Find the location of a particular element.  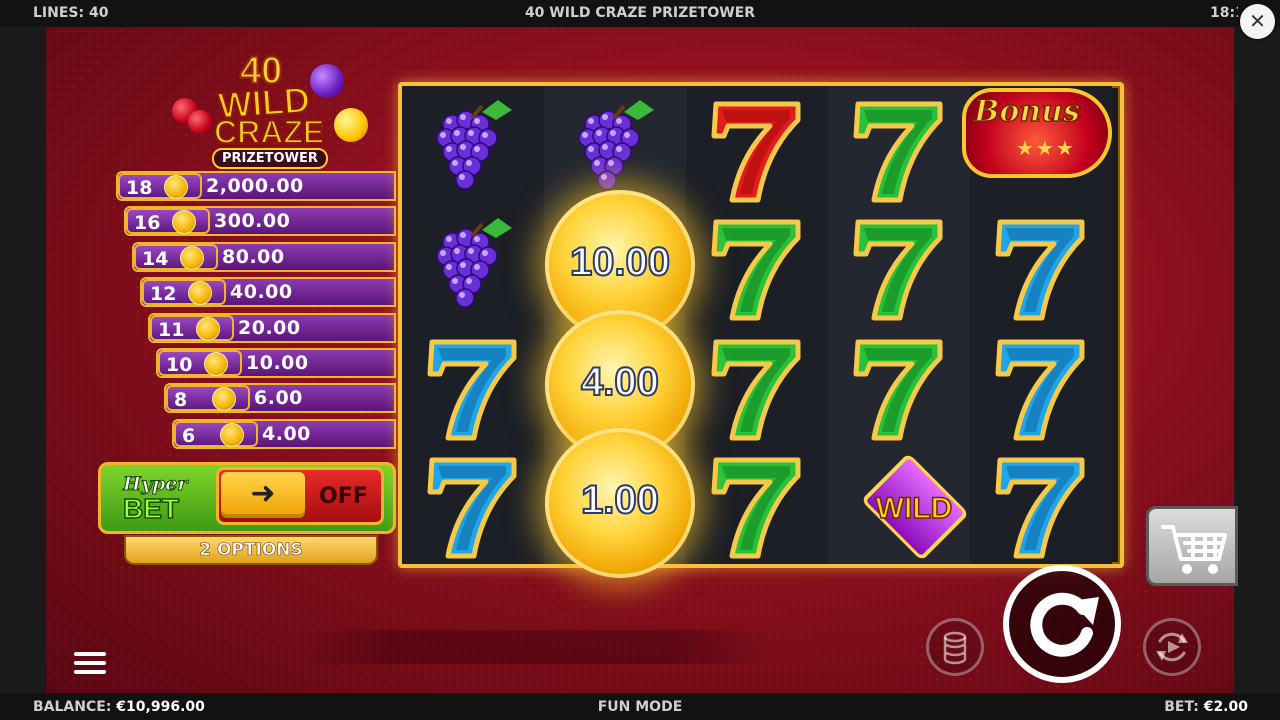

hyperbet-label-top: Hyper is located at coordinates (155, 484).